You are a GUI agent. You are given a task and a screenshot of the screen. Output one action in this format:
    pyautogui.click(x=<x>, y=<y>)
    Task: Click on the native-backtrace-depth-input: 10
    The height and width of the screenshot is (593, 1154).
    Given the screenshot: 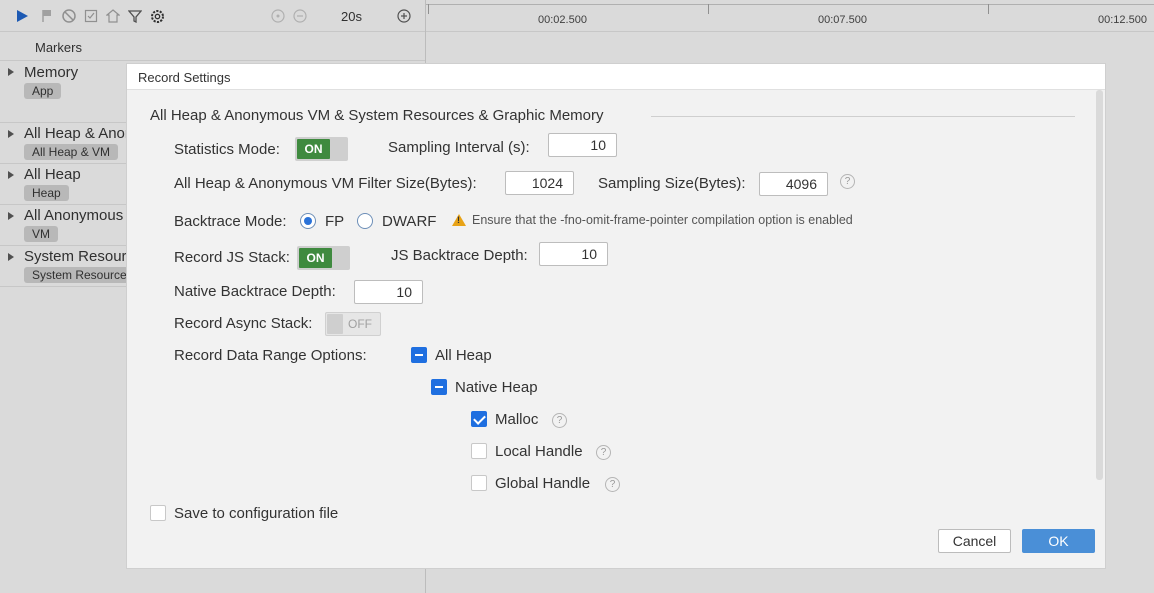 What is the action you would take?
    pyautogui.click(x=388, y=292)
    